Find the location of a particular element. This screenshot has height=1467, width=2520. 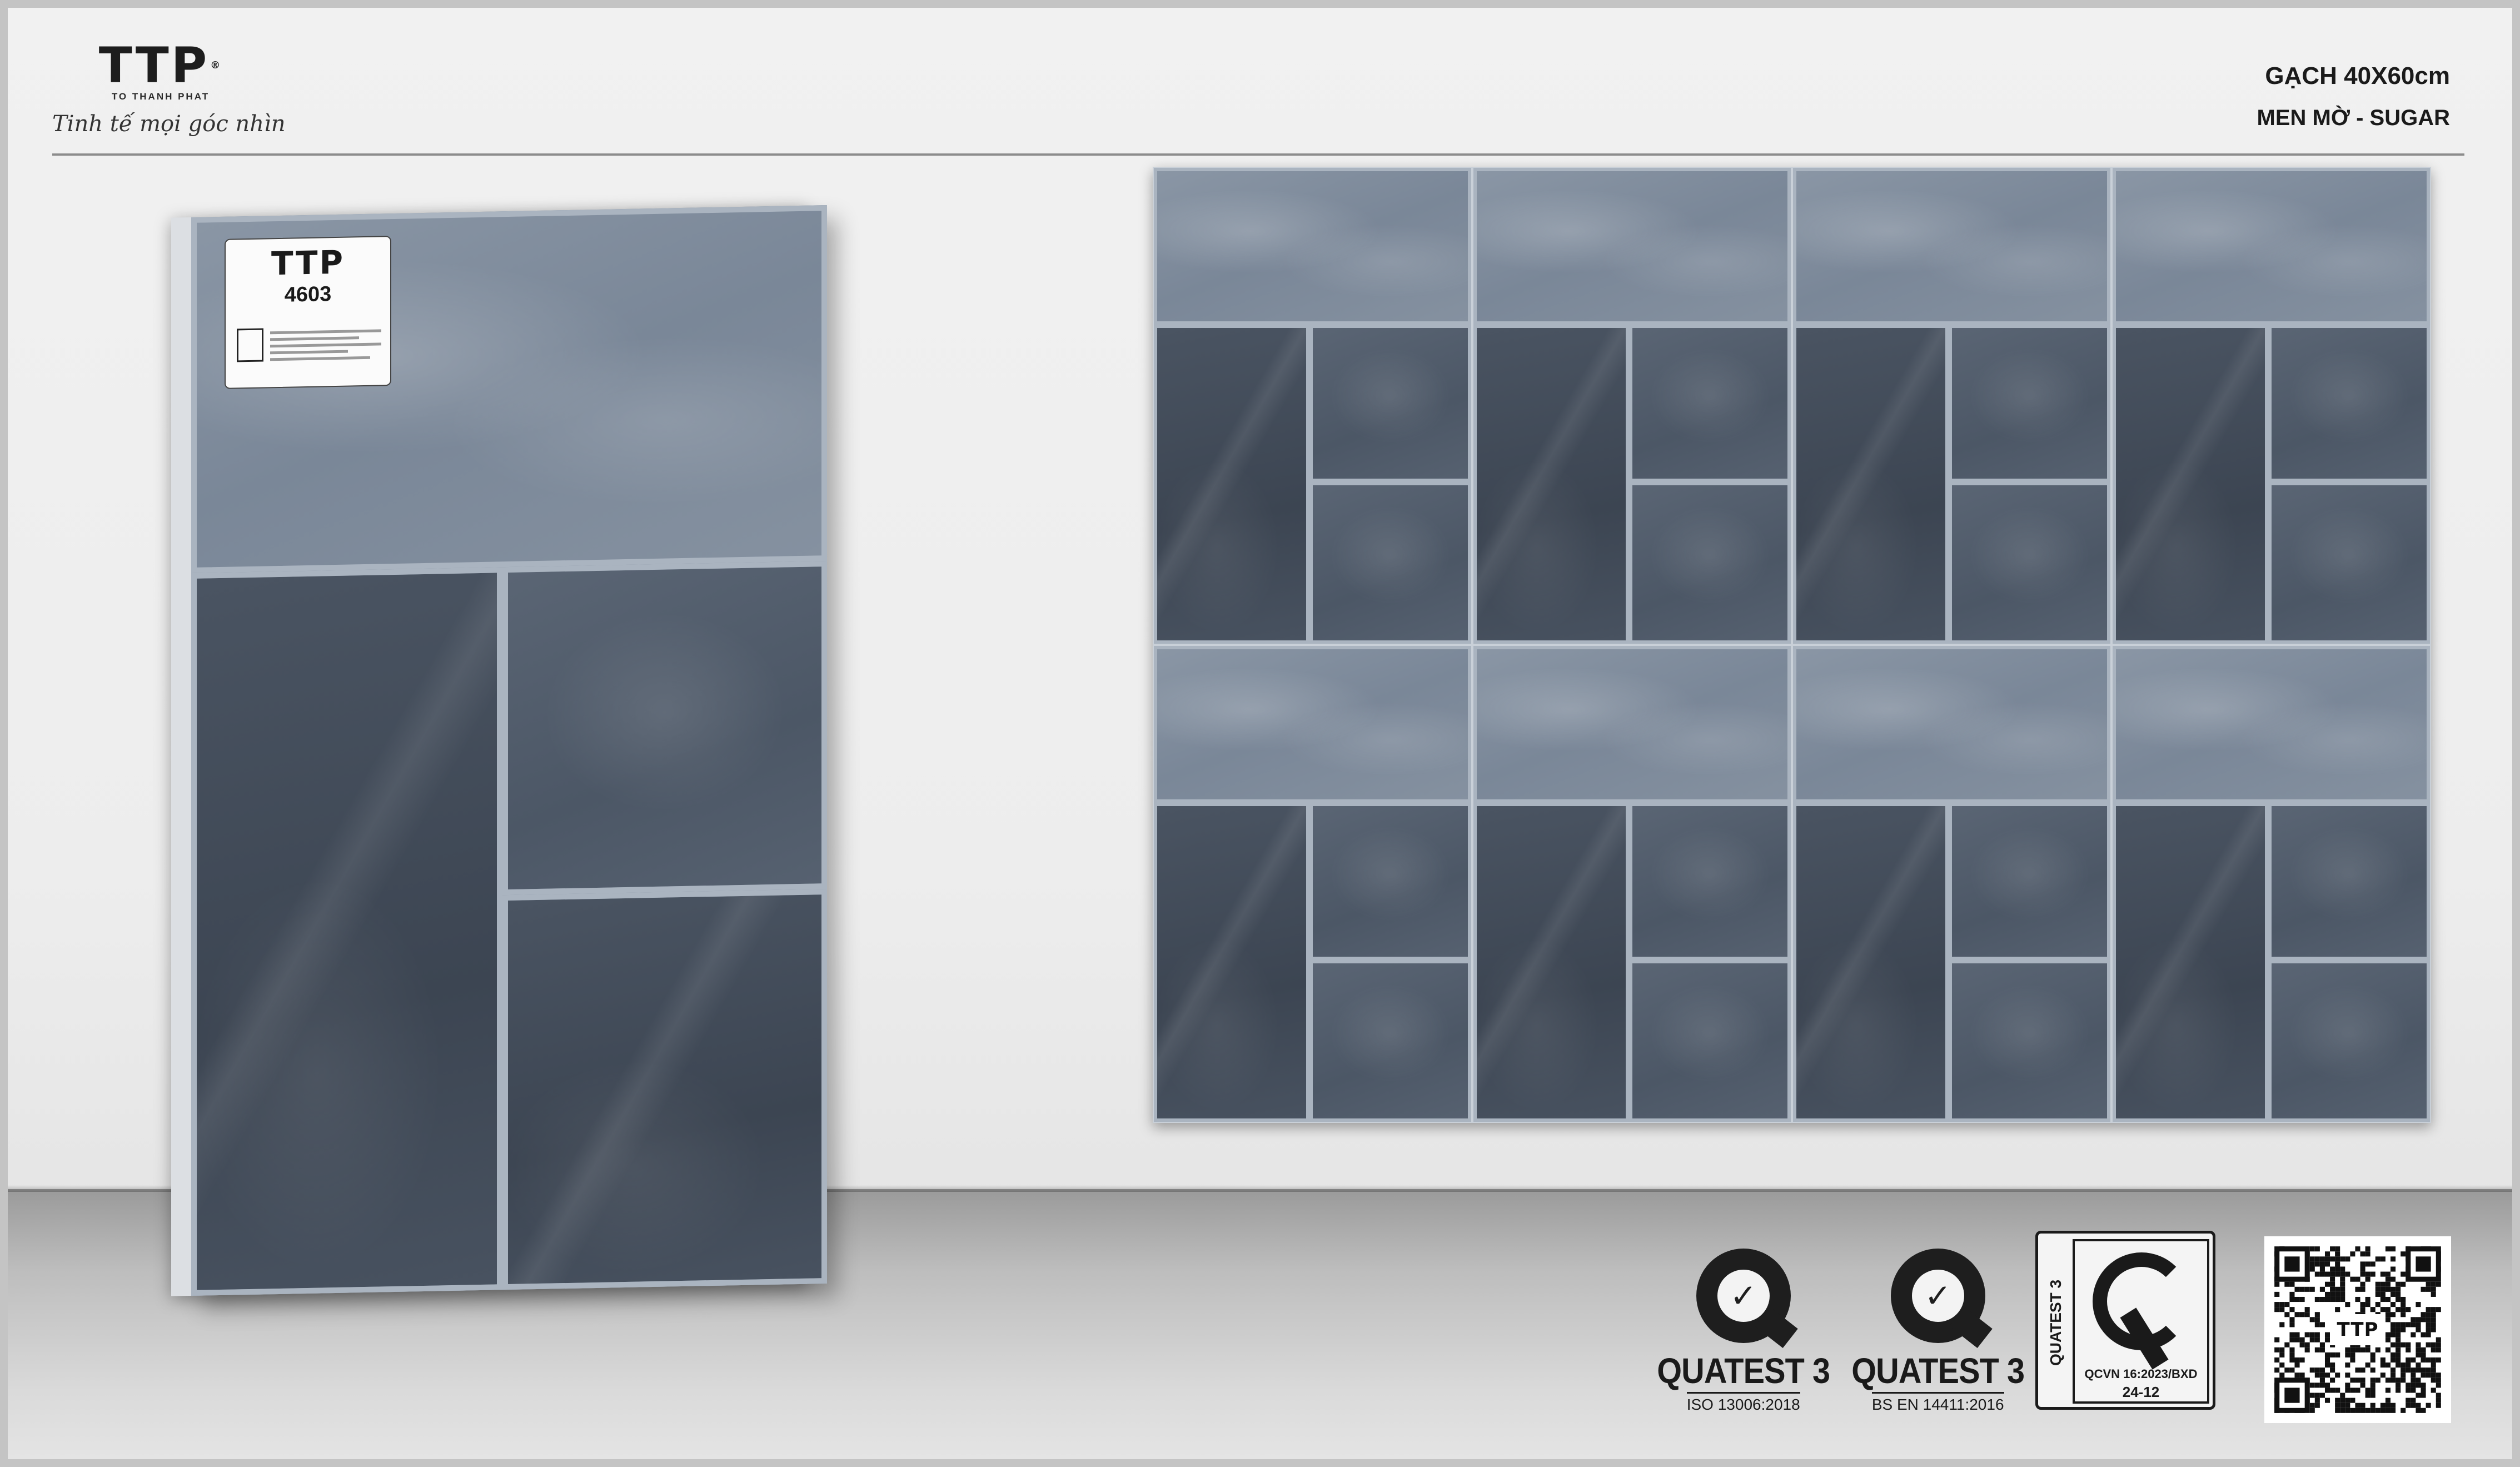

product-finish: MEN MỜ - SUGAR is located at coordinates (2353, 118).